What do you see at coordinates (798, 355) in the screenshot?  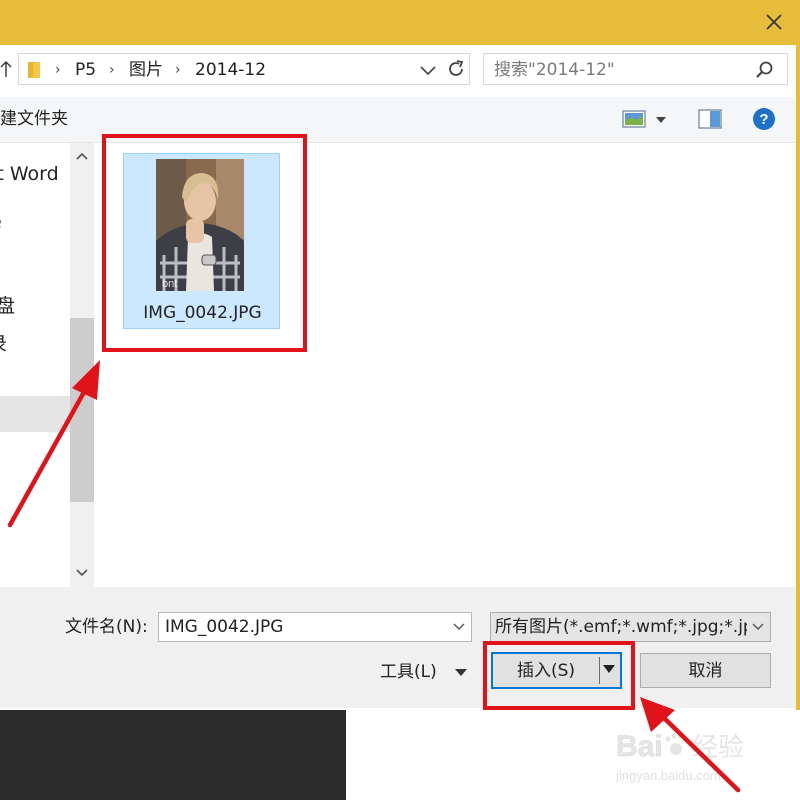 I see `window-border` at bounding box center [798, 355].